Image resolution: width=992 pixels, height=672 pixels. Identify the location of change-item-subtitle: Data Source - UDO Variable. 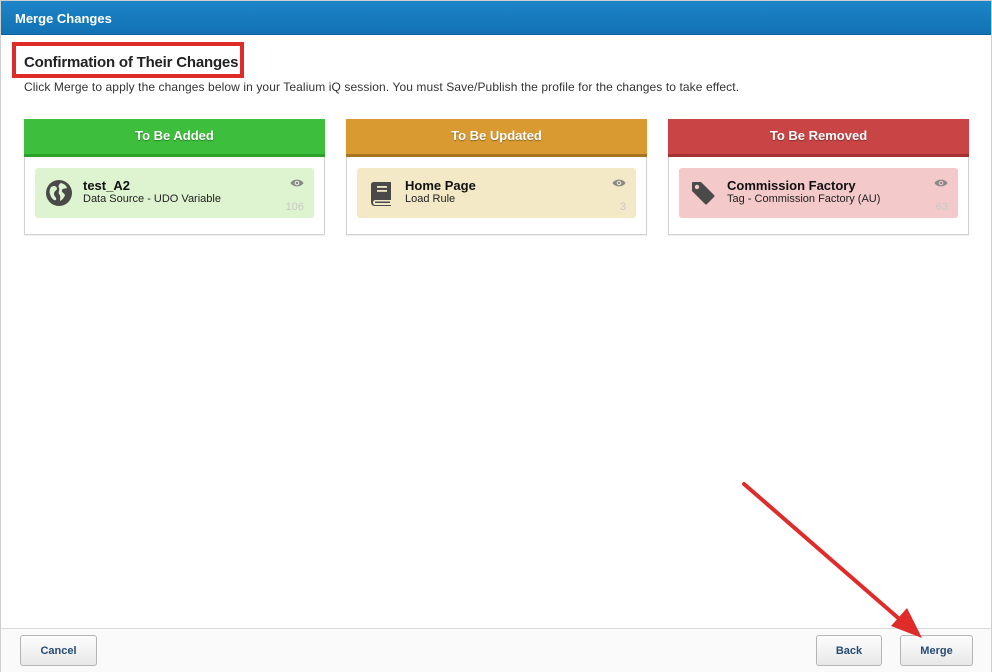
(152, 199).